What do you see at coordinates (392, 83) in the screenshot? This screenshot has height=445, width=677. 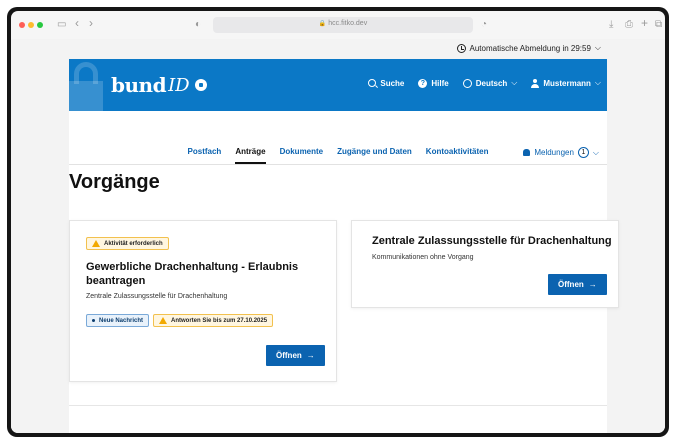 I see `search-label: Suche` at bounding box center [392, 83].